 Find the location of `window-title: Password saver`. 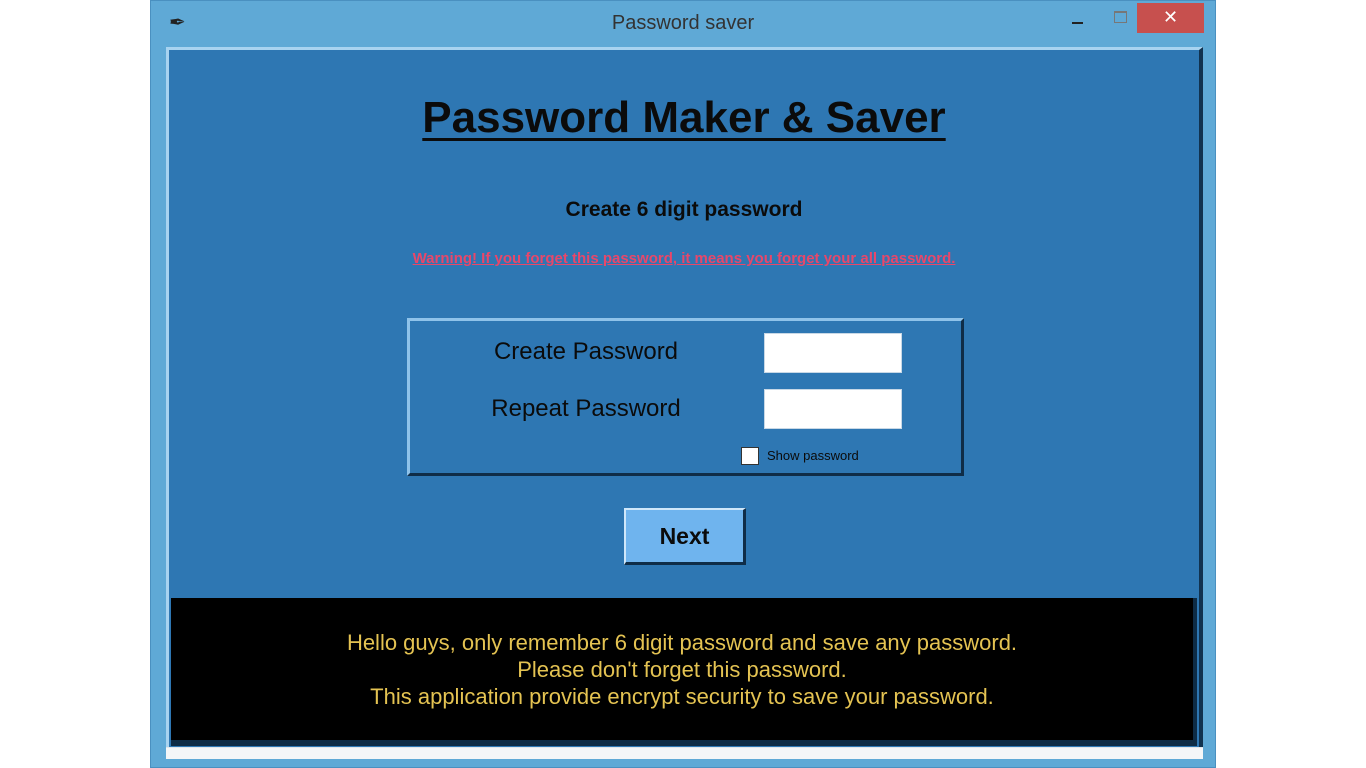

window-title: Password saver is located at coordinates (683, 23).